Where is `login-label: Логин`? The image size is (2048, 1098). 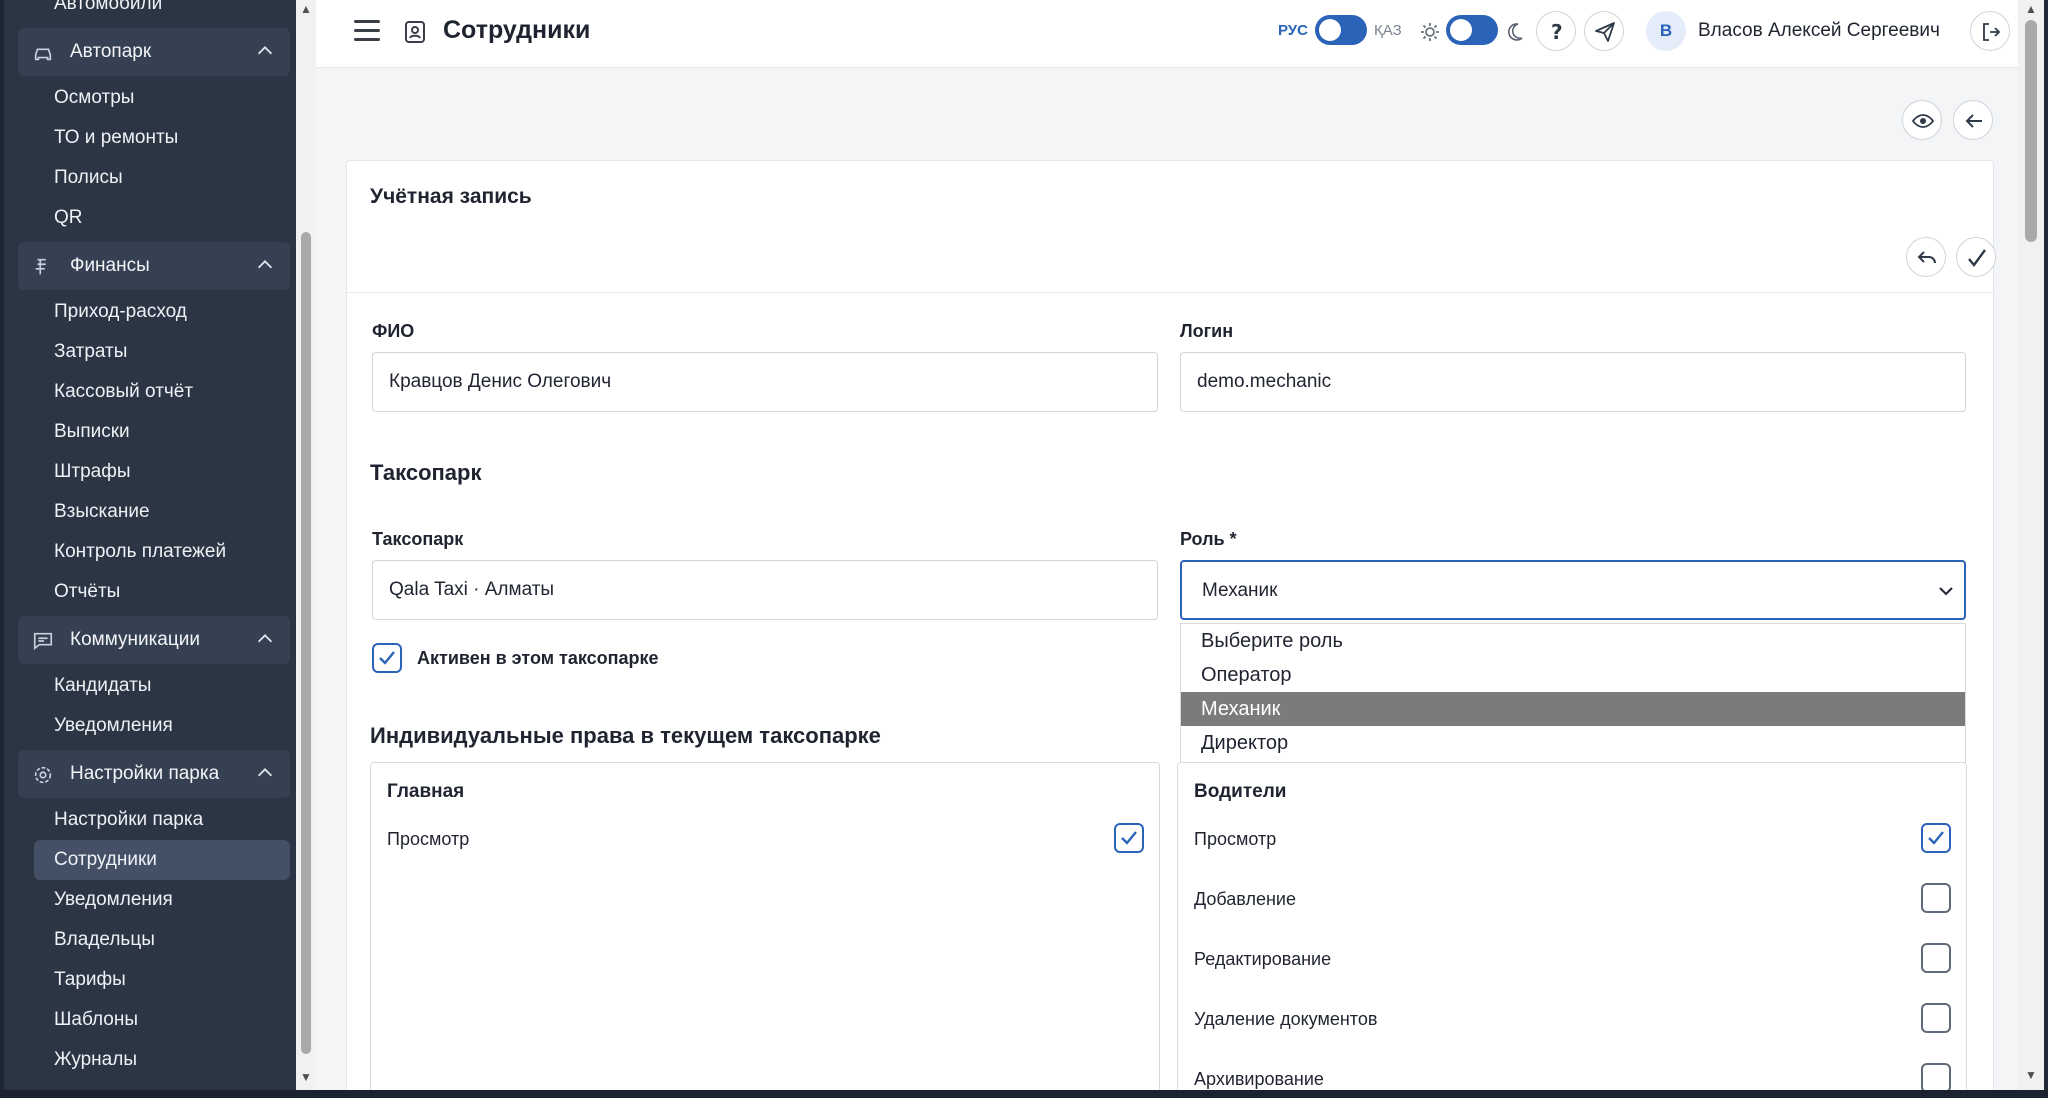 login-label: Логин is located at coordinates (1207, 331).